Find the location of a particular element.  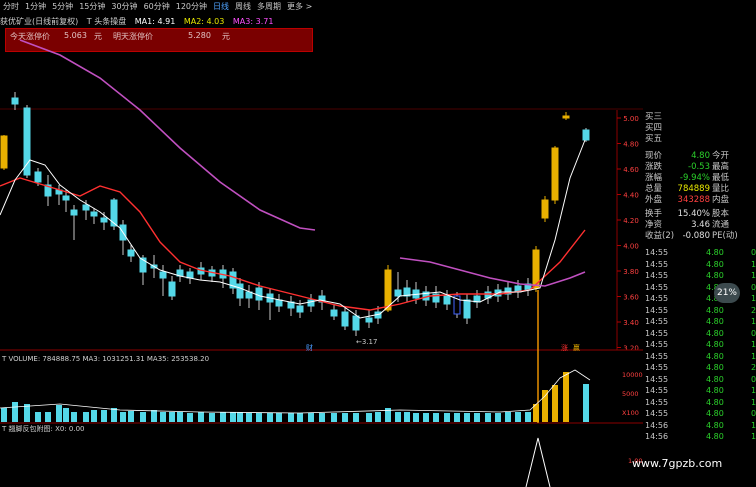

quote-label-2: 最高 is located at coordinates (721, 167).